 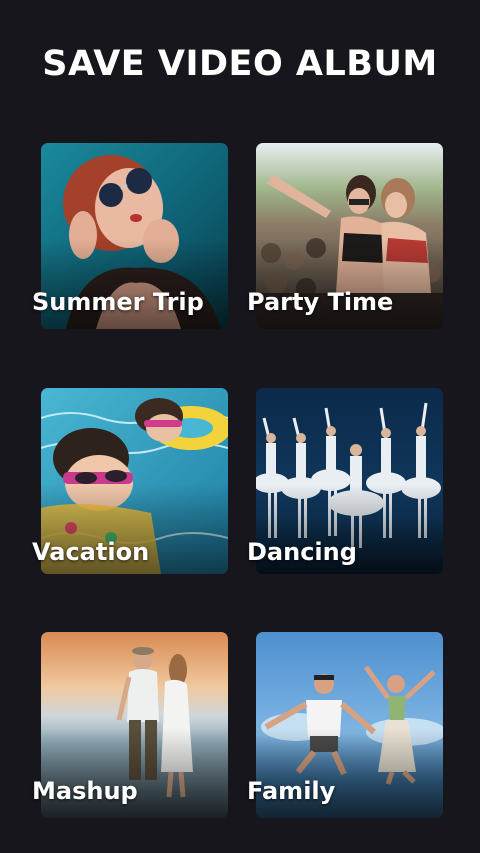 I want to click on album-card-party-time: Party Time, so click(x=345, y=236).